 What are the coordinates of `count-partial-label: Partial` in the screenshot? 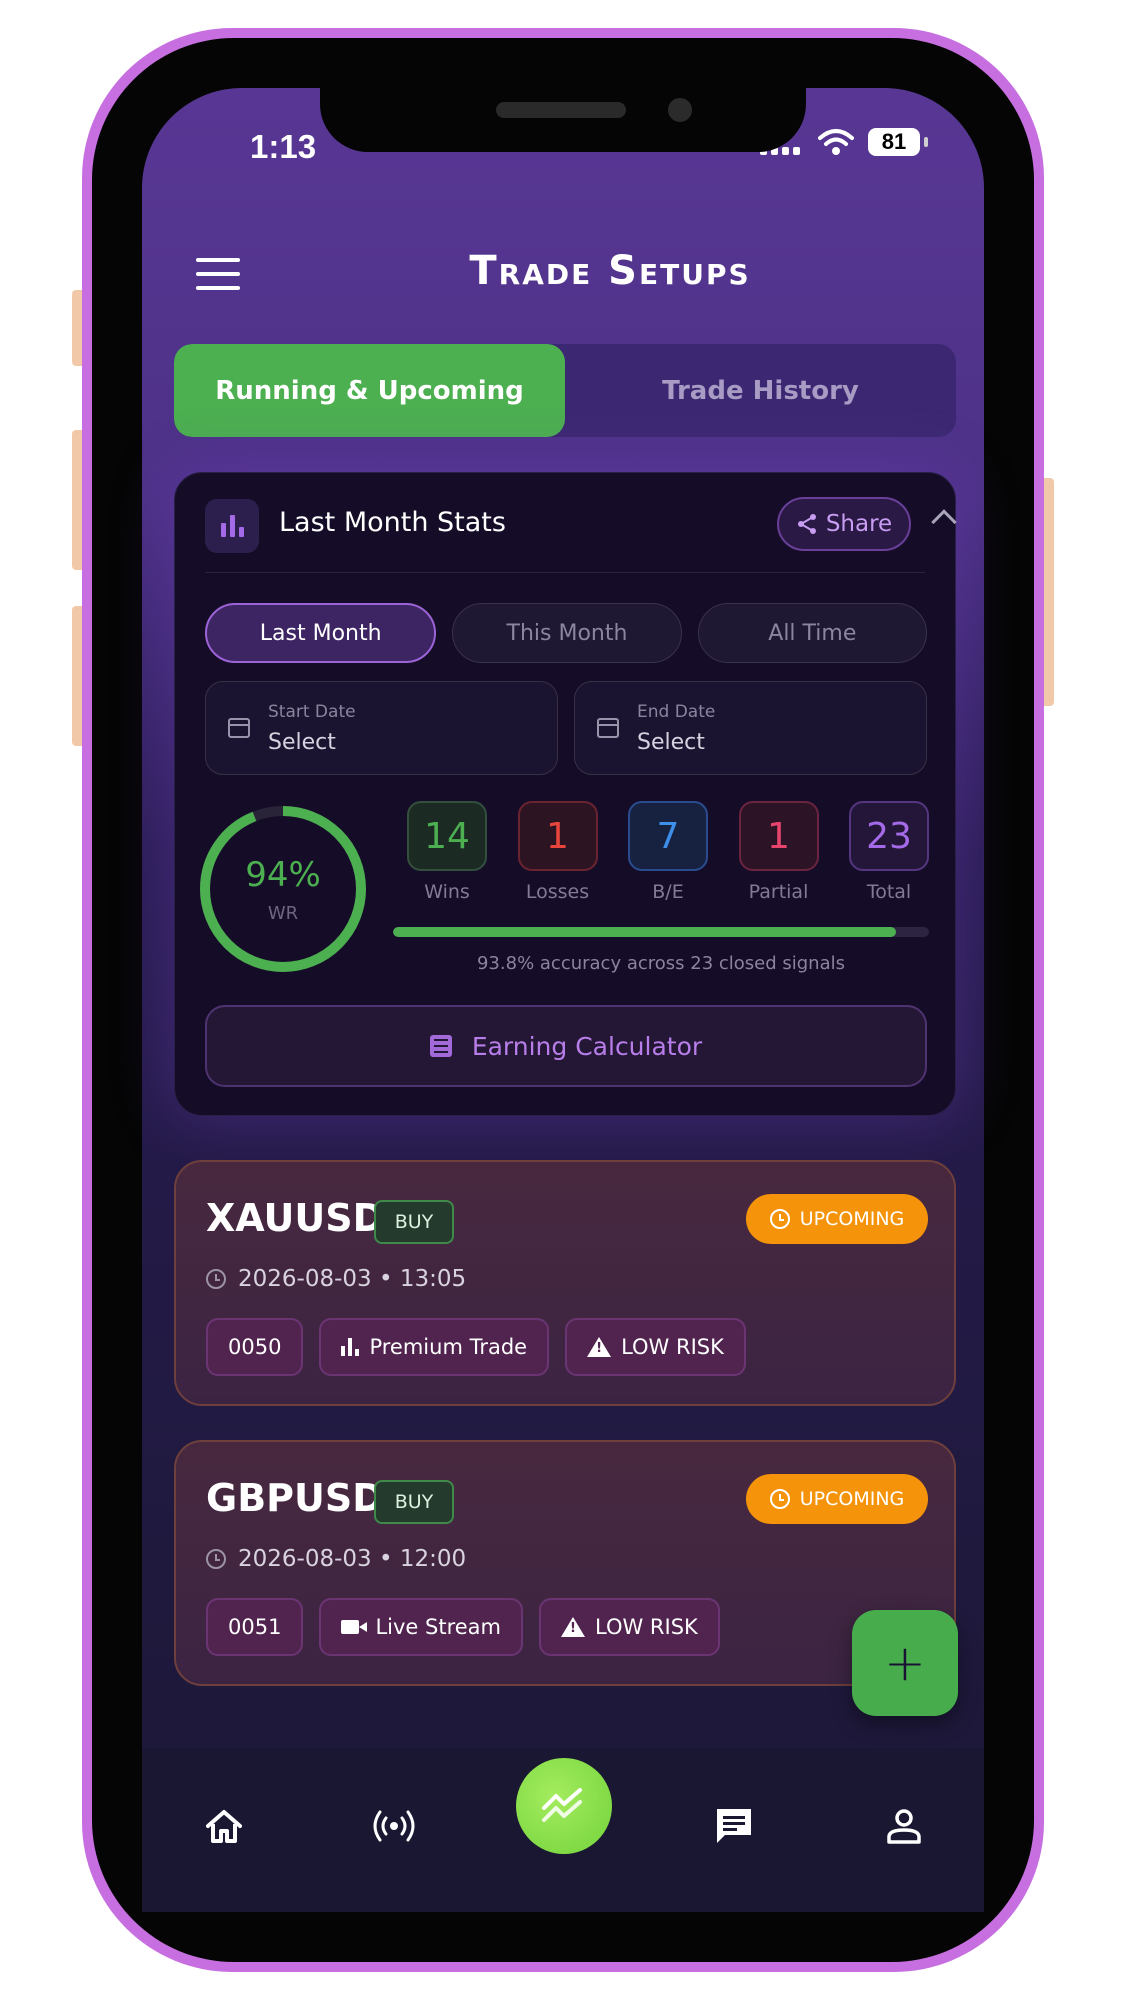 It's located at (778, 892).